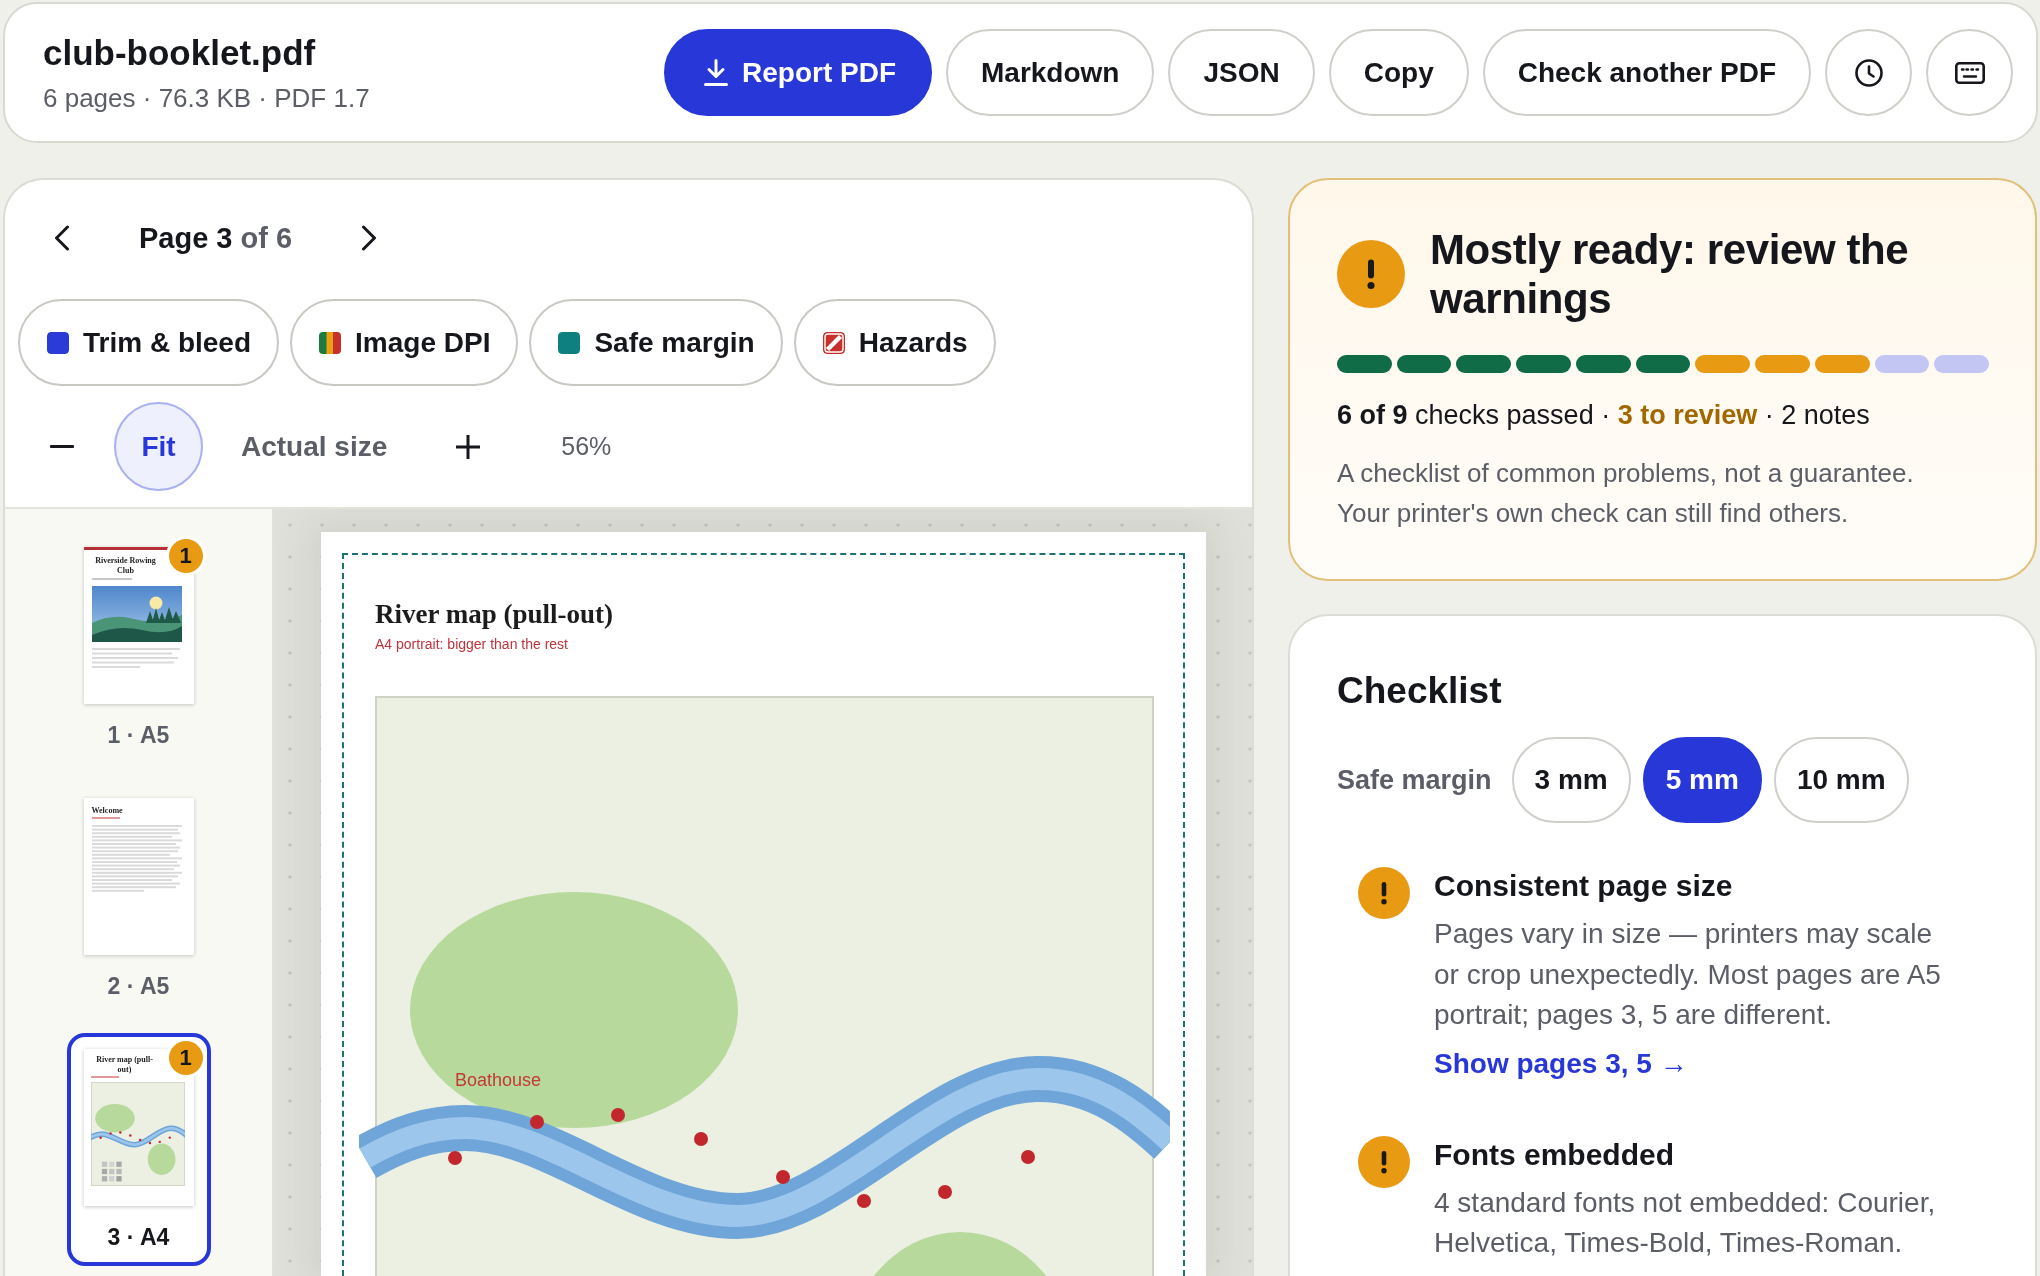 This screenshot has height=1276, width=2040. I want to click on document-title: River map (pull-out), so click(494, 614).